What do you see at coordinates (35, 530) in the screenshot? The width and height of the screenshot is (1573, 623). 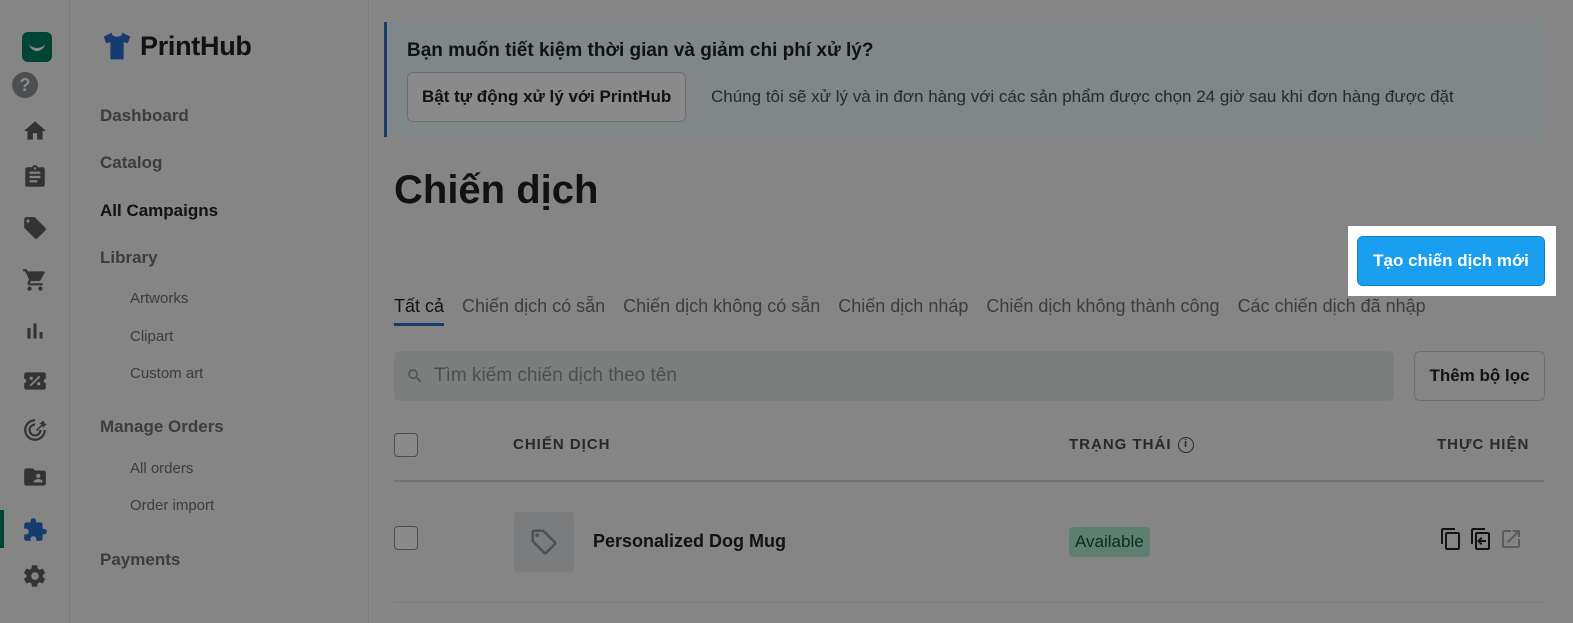 I see `apps-puzzle-icon` at bounding box center [35, 530].